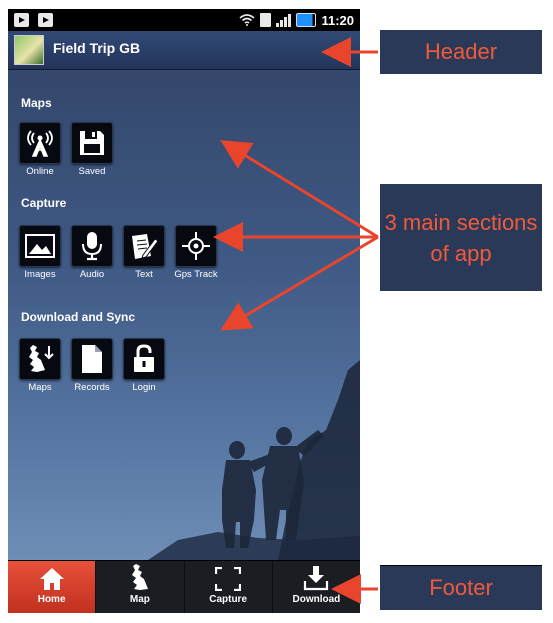  What do you see at coordinates (266, 20) in the screenshot?
I see `sim-card-icon` at bounding box center [266, 20].